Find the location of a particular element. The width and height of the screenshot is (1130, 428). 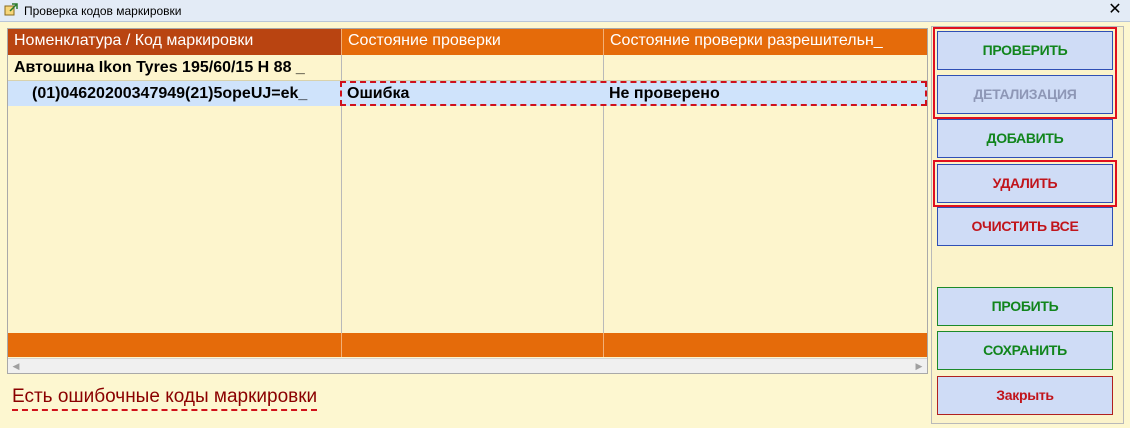

grid-footer-bar is located at coordinates (467, 345).